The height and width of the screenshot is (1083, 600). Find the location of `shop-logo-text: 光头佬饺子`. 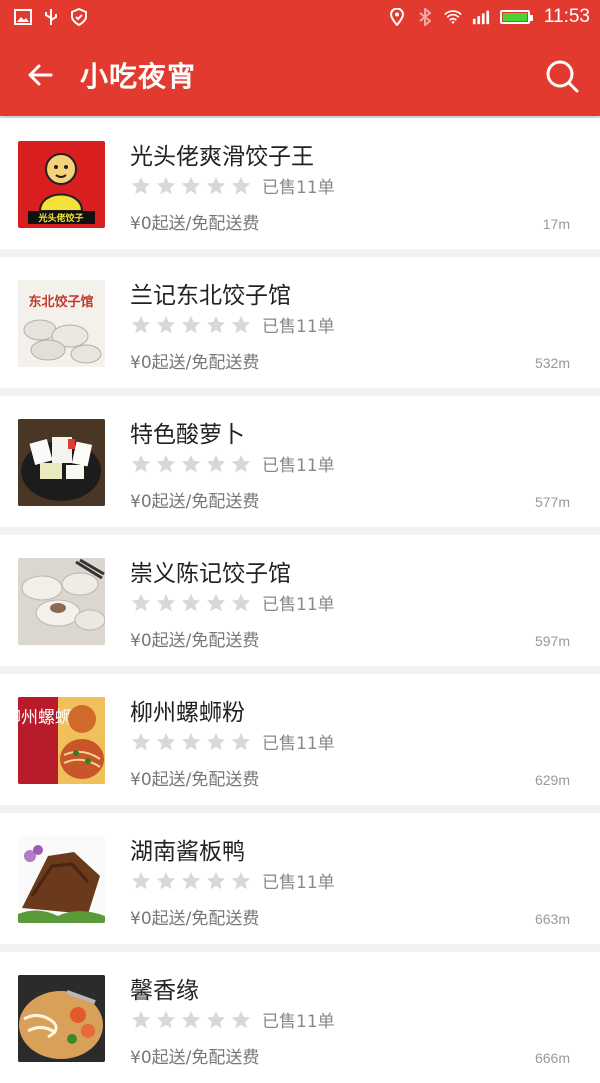

shop-logo-text: 光头佬饺子 is located at coordinates (60, 218).